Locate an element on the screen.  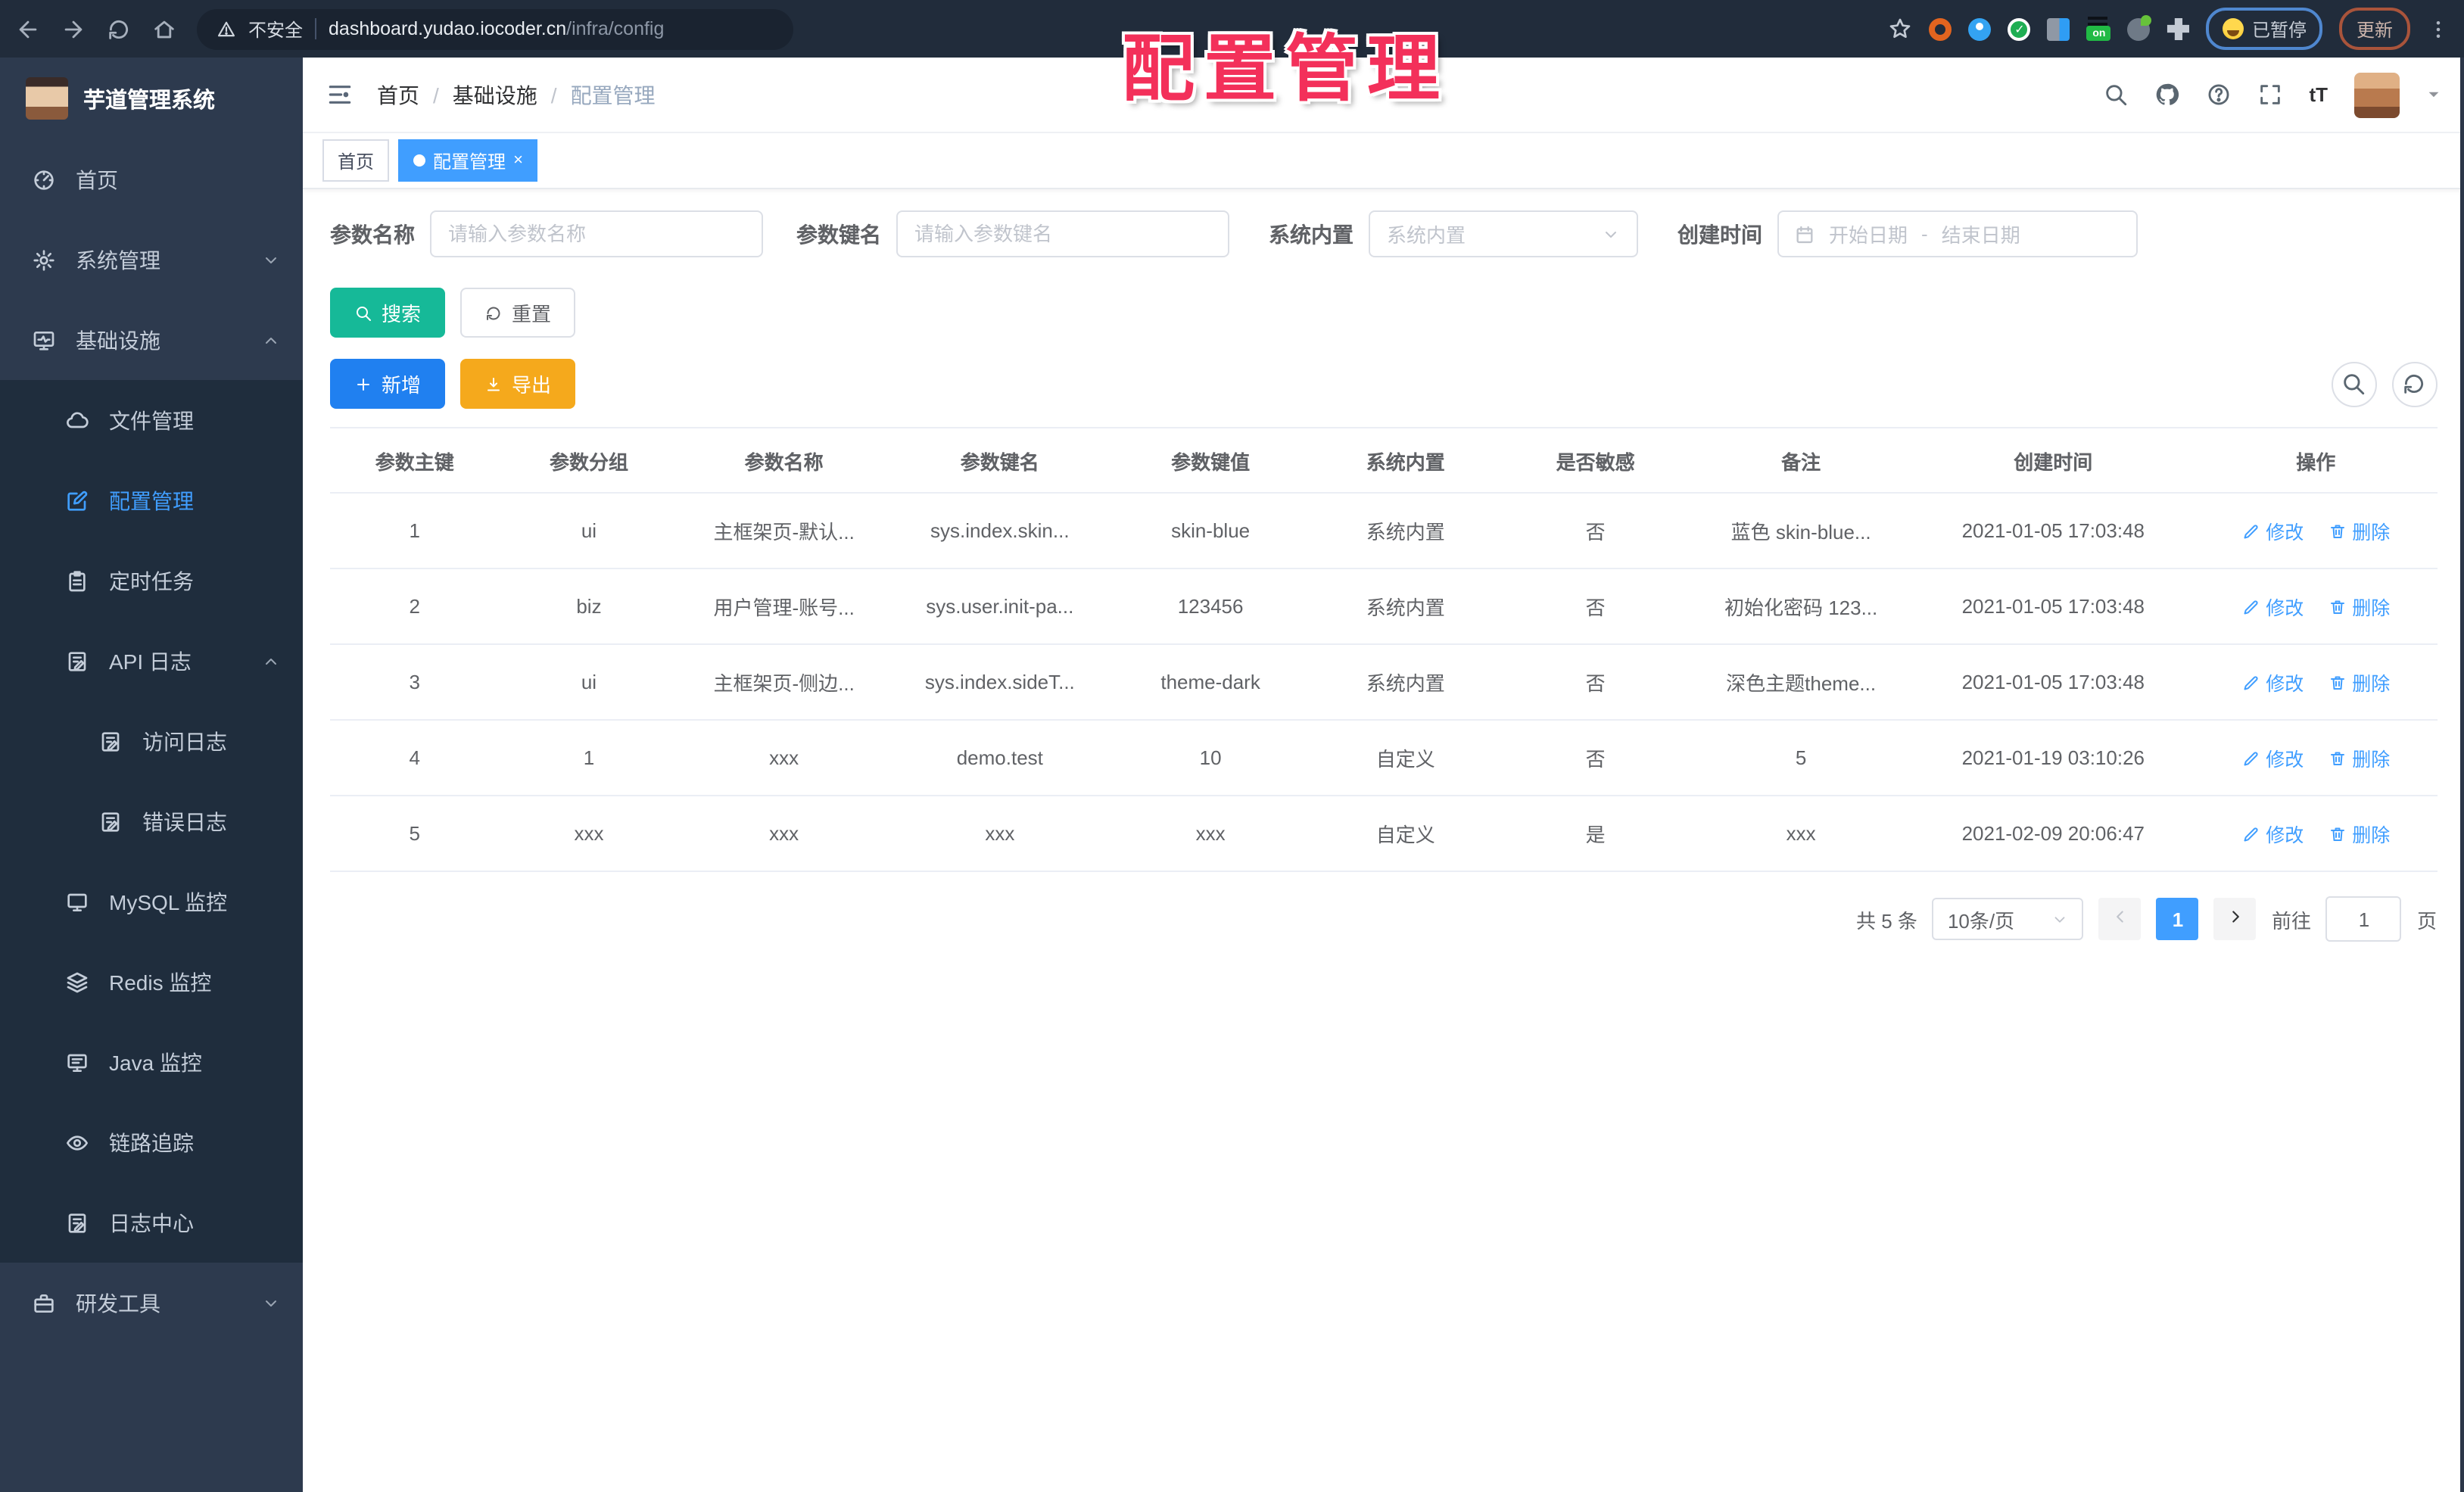
sidebar-item-label: 文件管理 is located at coordinates (151, 420).